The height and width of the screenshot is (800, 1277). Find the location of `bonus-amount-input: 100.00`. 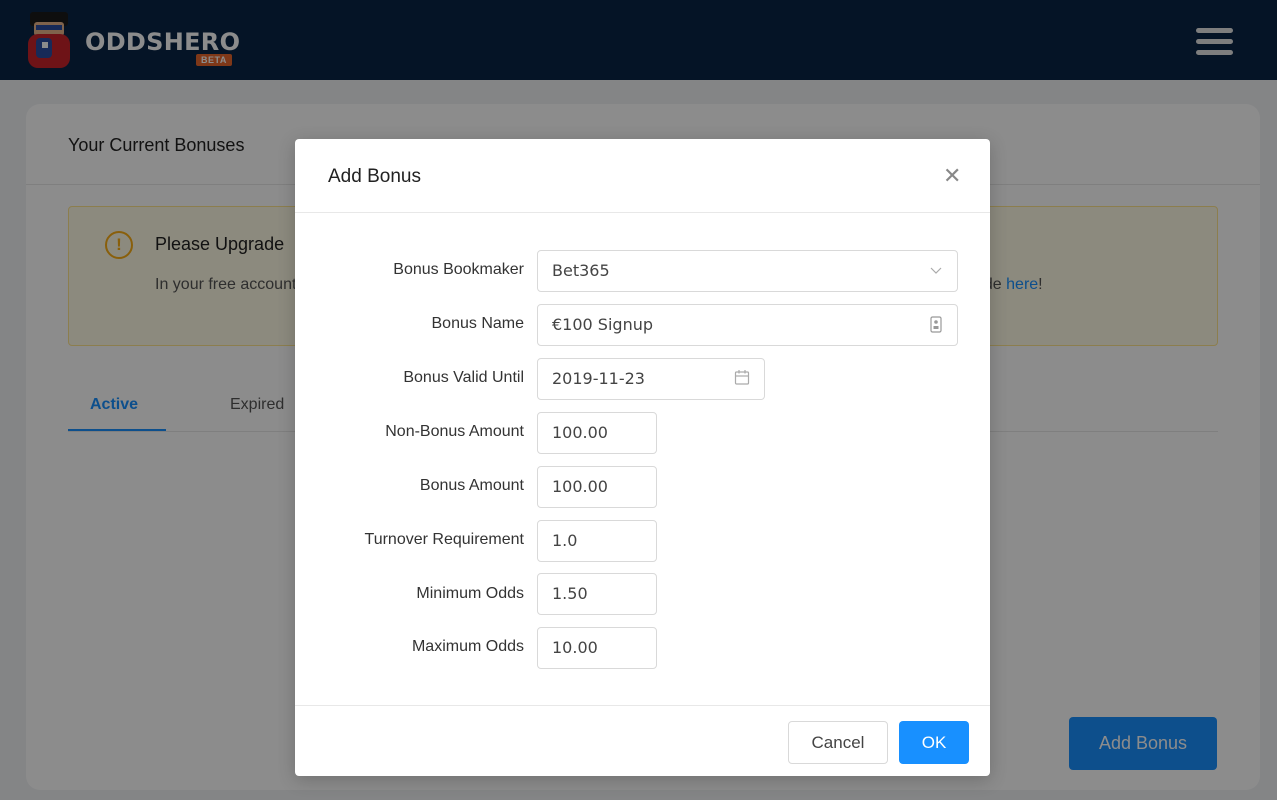

bonus-amount-input: 100.00 is located at coordinates (597, 487).